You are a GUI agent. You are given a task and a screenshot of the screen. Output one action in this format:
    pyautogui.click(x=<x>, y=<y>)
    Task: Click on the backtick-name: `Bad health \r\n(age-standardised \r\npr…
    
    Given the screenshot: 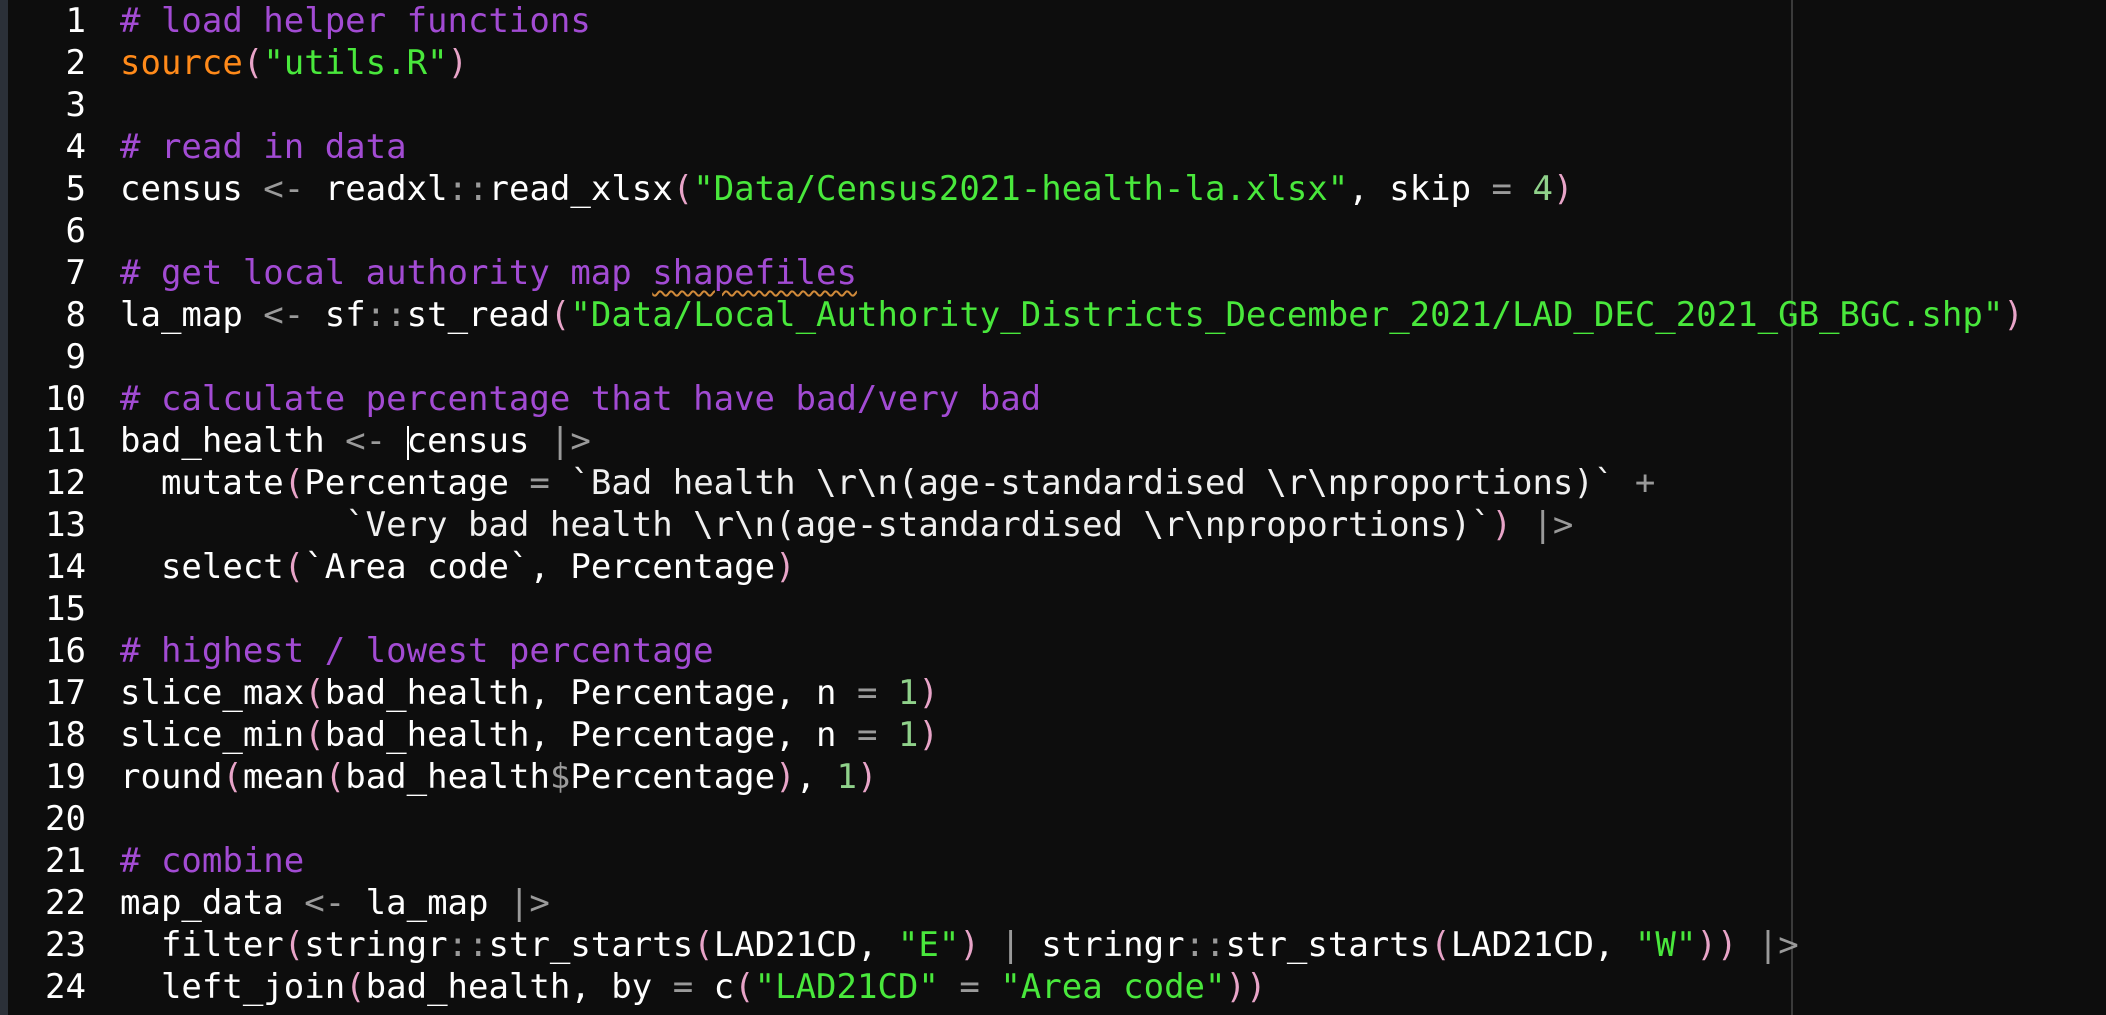 What is the action you would take?
    pyautogui.click(x=1092, y=483)
    